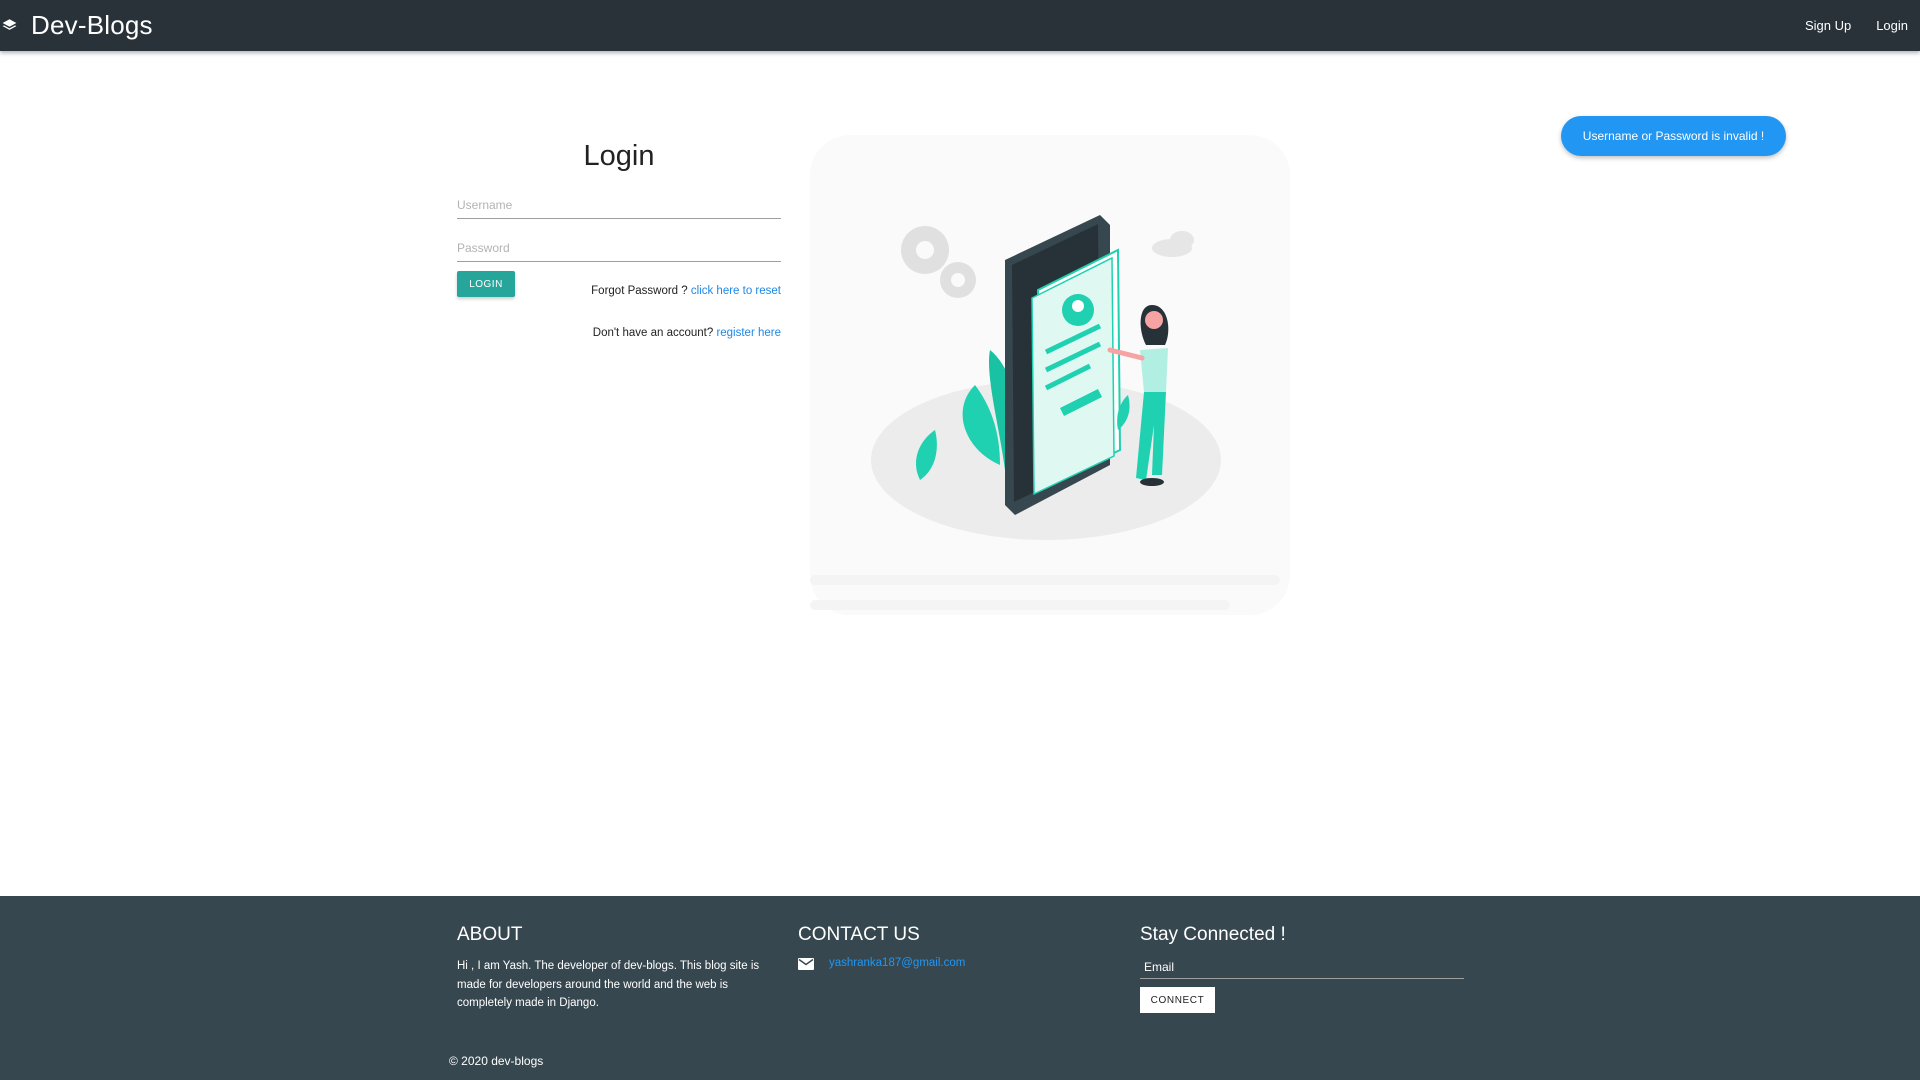  I want to click on username-input, so click(619, 205).